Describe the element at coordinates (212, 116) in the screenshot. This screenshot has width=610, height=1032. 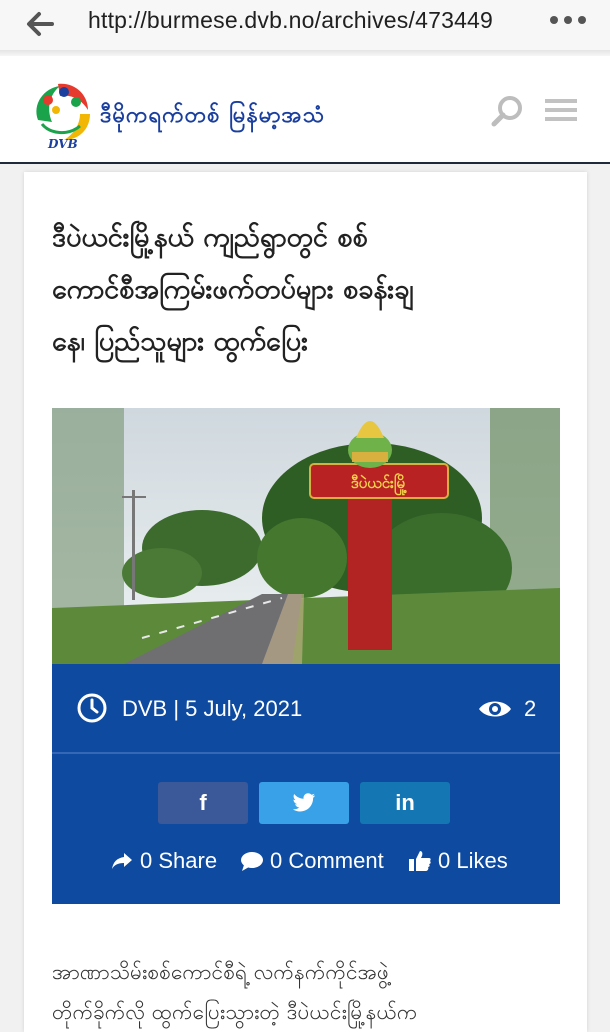
I see `site-brand-name: ဒီမိုကရက်တစ် မြန်မာ့အသံ` at that location.